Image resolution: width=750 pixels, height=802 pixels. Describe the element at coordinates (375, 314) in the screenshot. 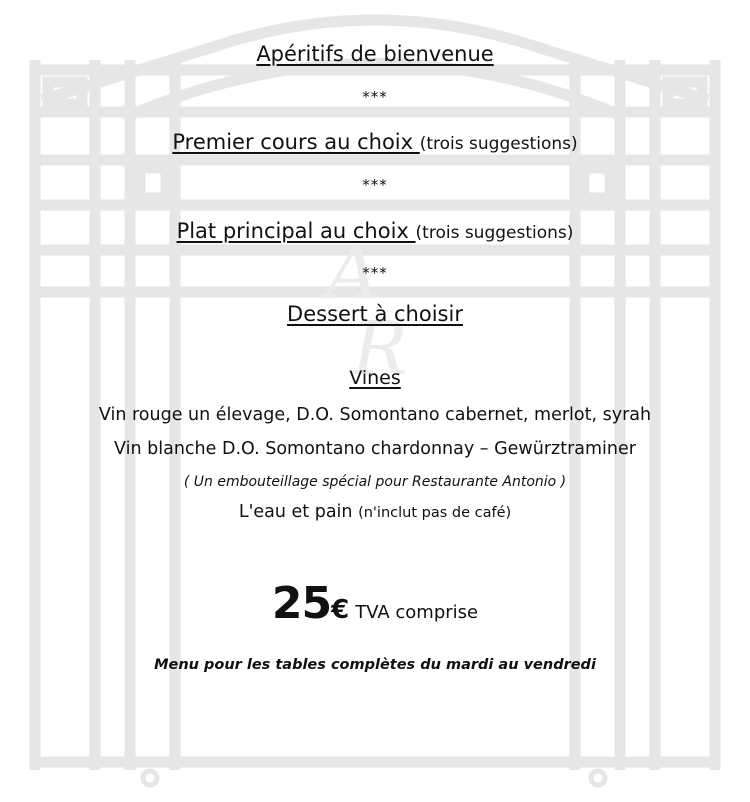

I see `dessert-heading: Dessert à choisir` at that location.